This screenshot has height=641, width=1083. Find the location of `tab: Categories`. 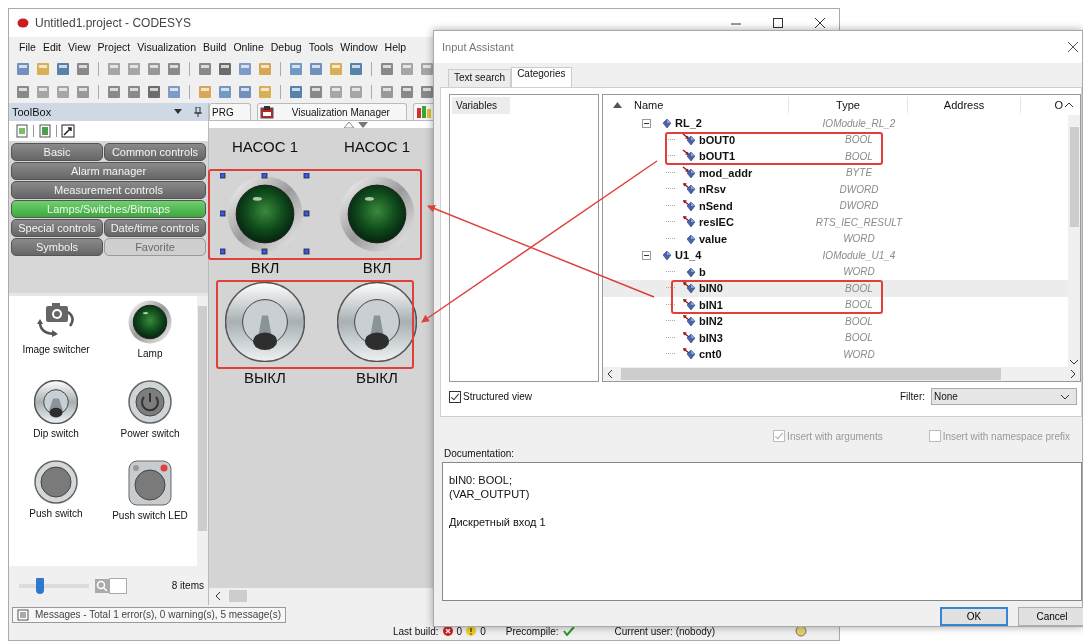

tab: Categories is located at coordinates (541, 77).